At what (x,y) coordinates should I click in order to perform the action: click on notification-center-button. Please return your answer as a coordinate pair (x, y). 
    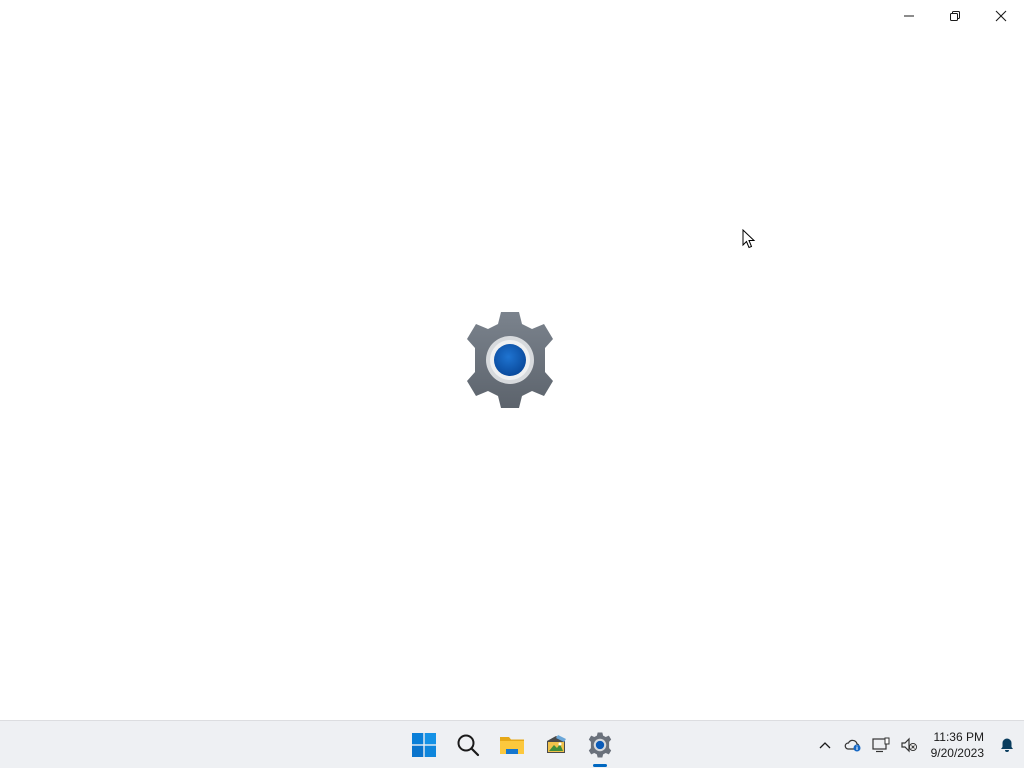
    Looking at the image, I should click on (1007, 745).